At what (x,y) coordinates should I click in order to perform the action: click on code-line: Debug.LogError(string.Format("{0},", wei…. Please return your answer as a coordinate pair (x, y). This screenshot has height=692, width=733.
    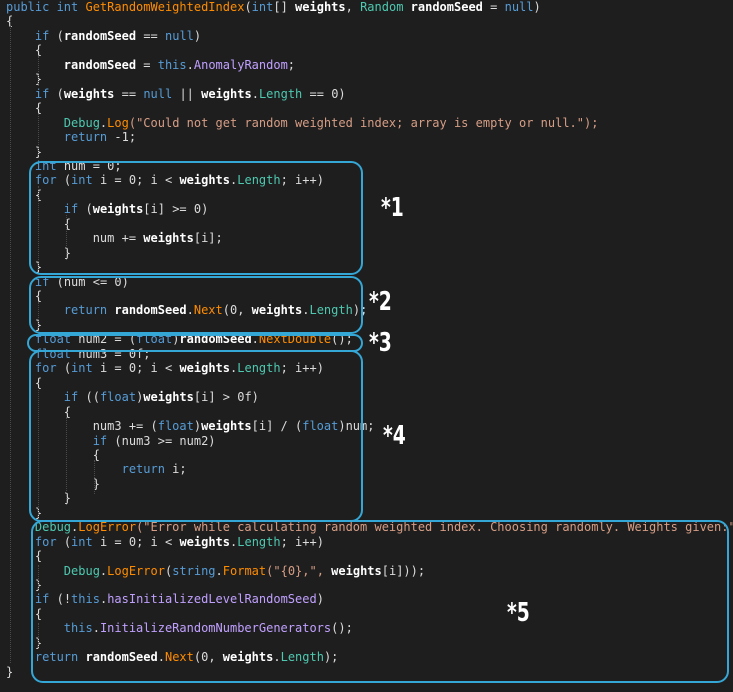
    Looking at the image, I should click on (215, 571).